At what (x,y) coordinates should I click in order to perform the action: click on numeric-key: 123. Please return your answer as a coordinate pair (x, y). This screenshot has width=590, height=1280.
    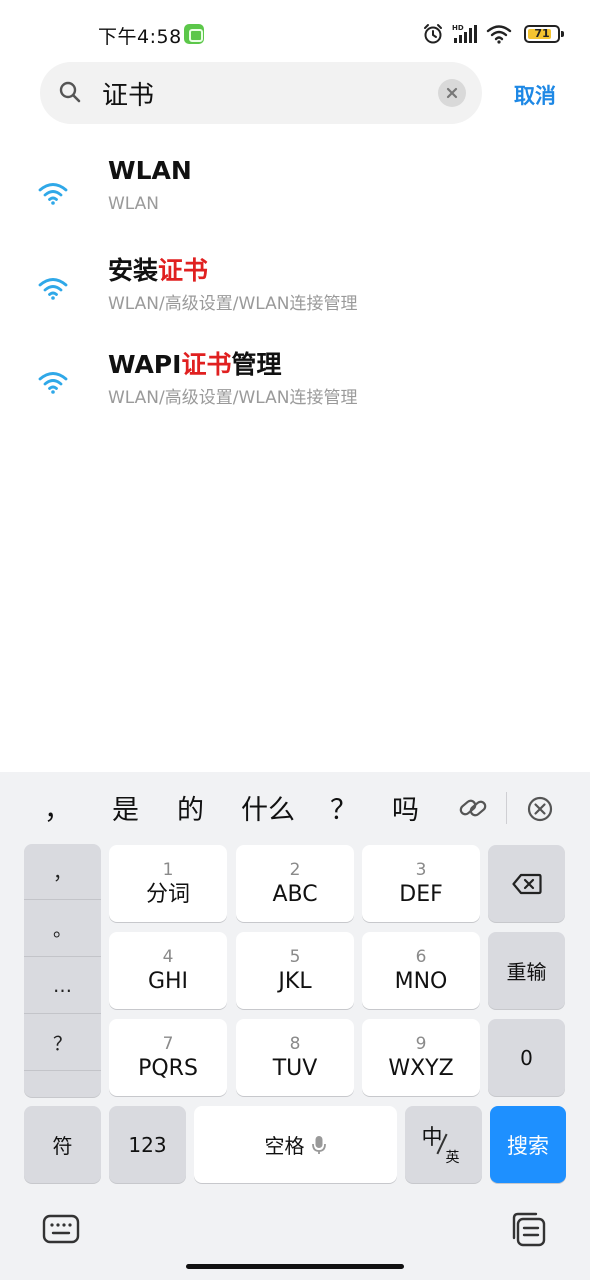
    Looking at the image, I should click on (147, 1144).